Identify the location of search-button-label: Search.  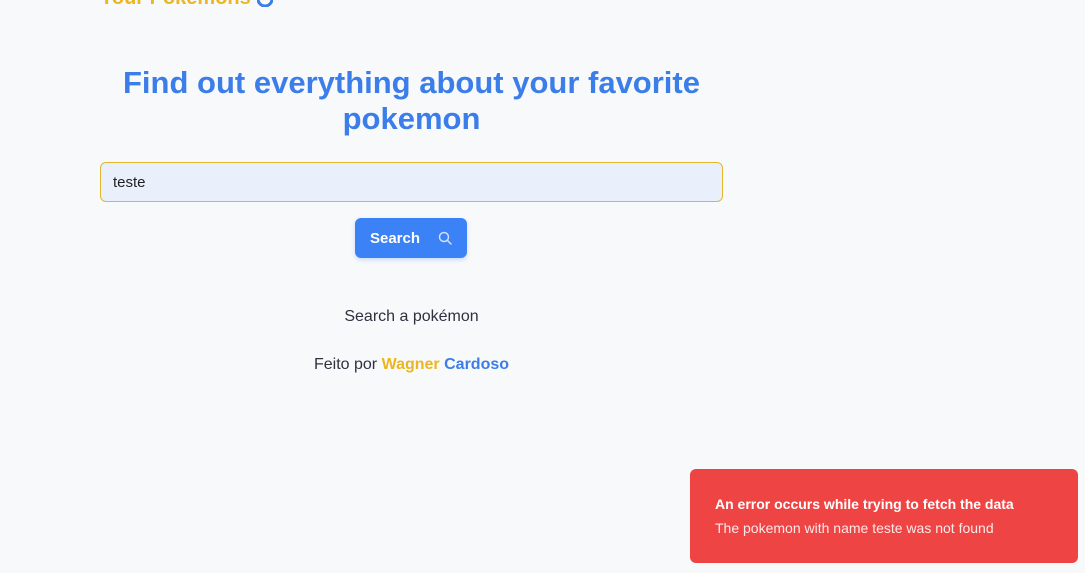
(395, 238).